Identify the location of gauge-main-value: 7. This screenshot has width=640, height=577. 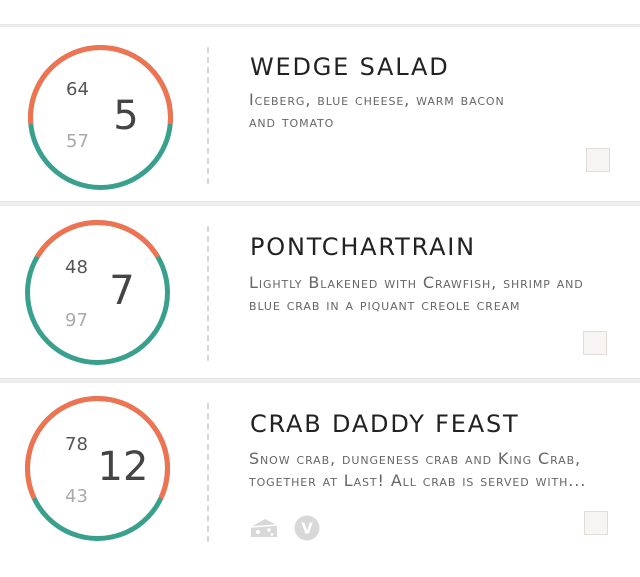
(122, 291).